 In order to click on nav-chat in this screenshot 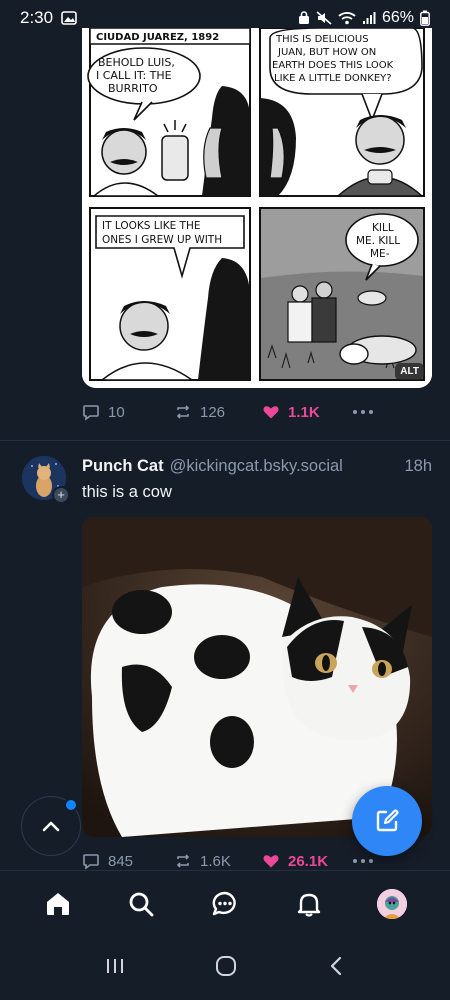, I will do `click(225, 904)`.